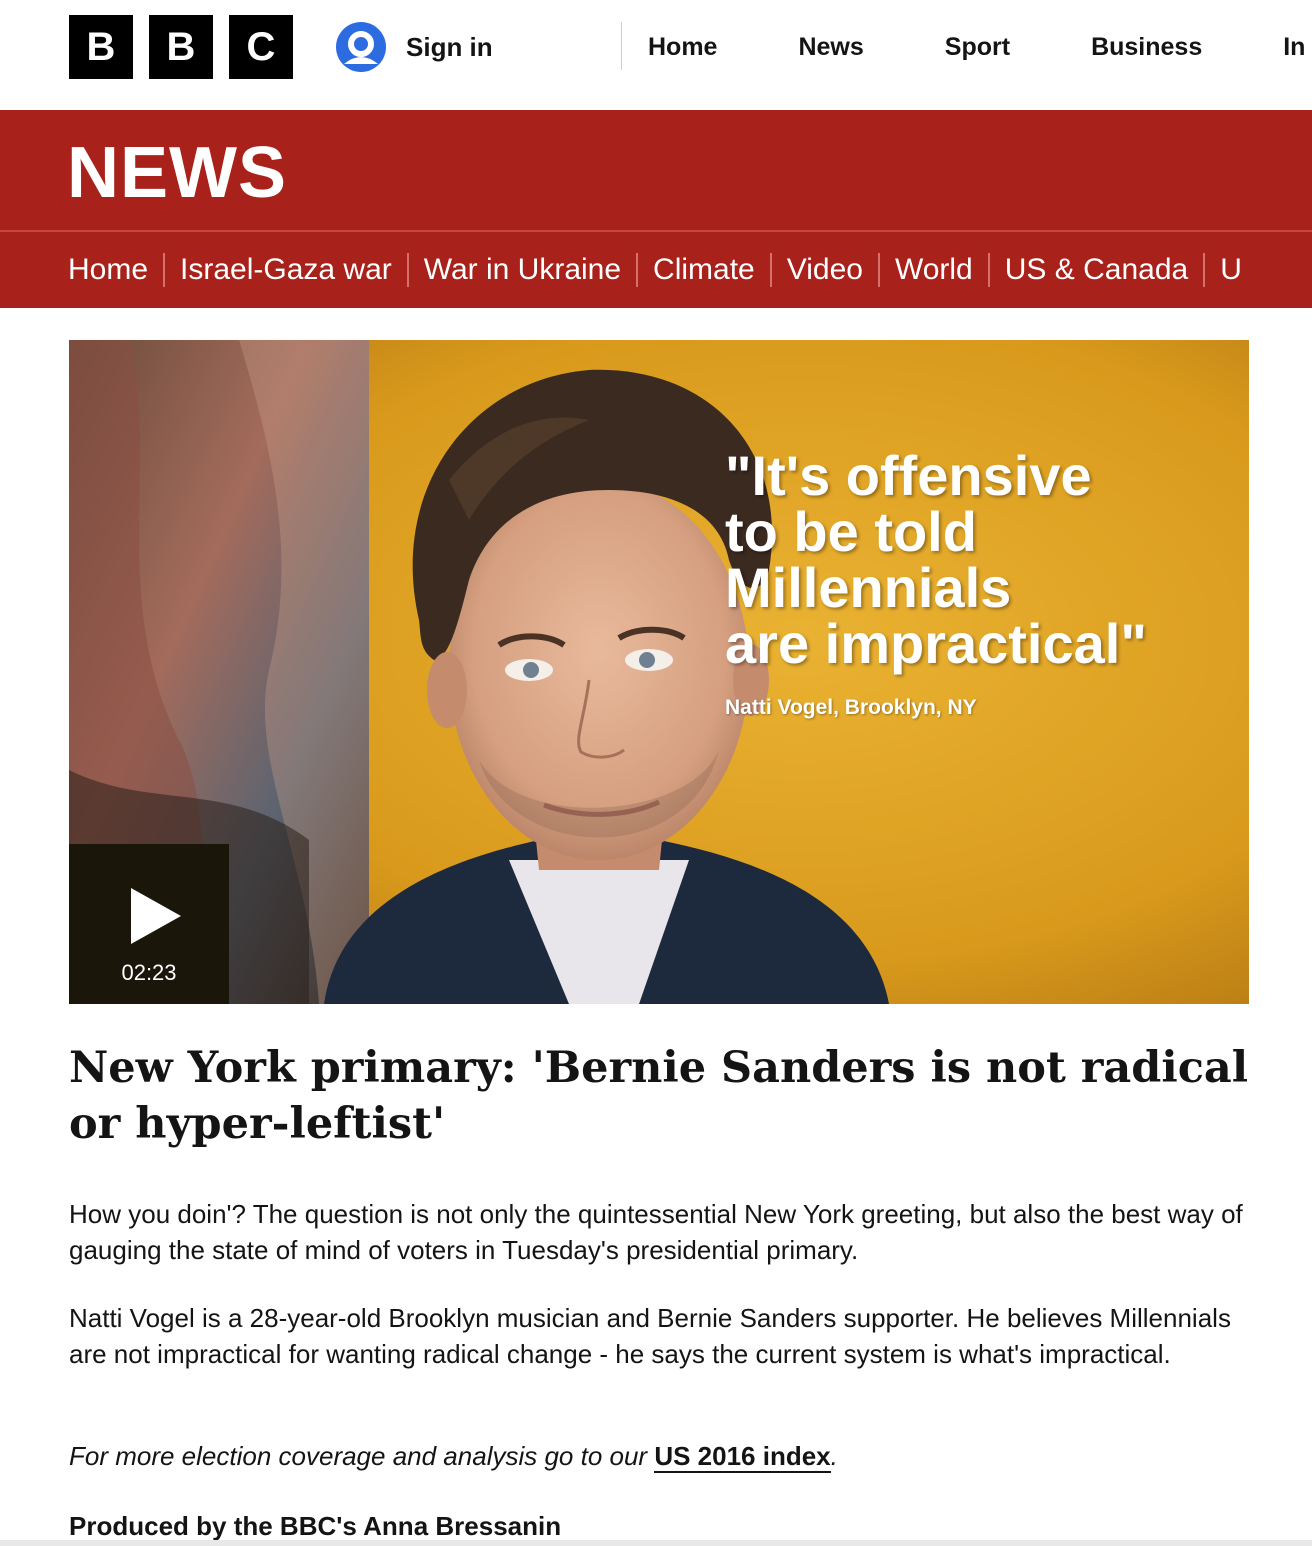  Describe the element at coordinates (656, 1543) in the screenshot. I see `page-bottom-edge` at that location.